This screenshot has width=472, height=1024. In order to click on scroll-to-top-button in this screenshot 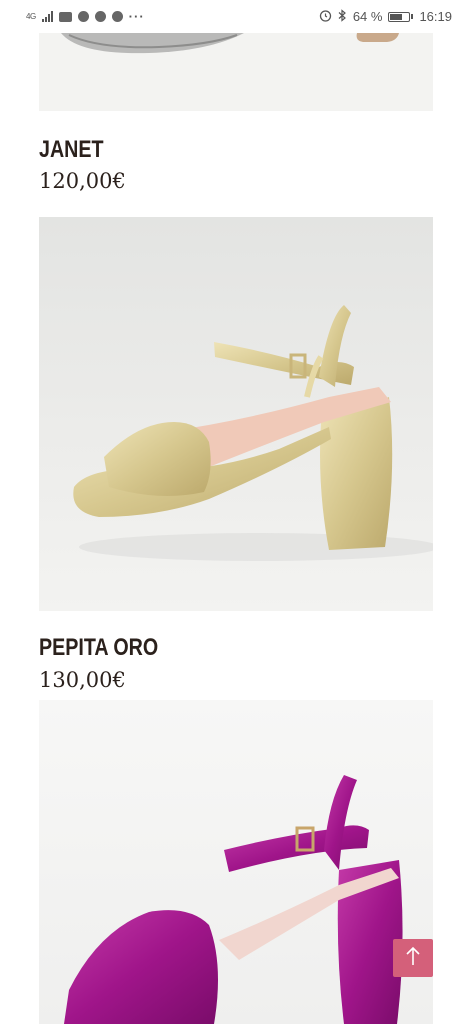, I will do `click(413, 958)`.